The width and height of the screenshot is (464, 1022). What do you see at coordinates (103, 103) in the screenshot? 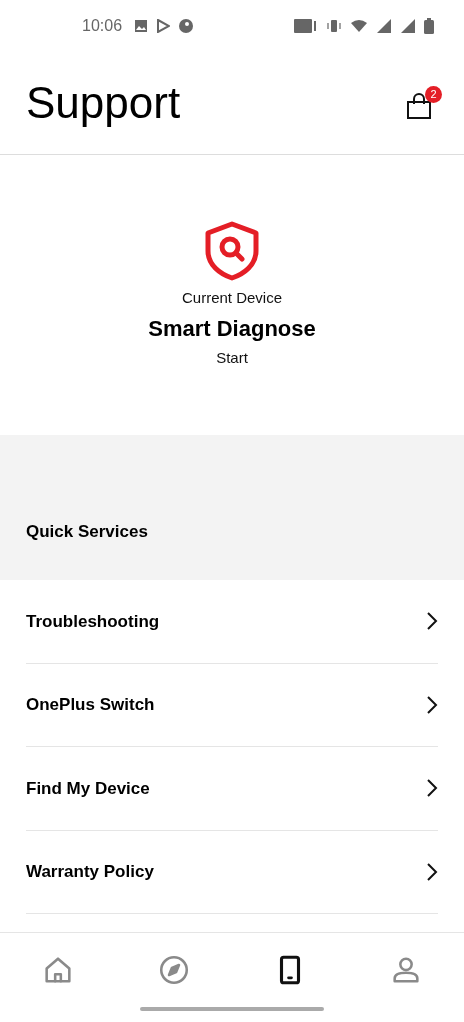
I see `page-title: Support` at bounding box center [103, 103].